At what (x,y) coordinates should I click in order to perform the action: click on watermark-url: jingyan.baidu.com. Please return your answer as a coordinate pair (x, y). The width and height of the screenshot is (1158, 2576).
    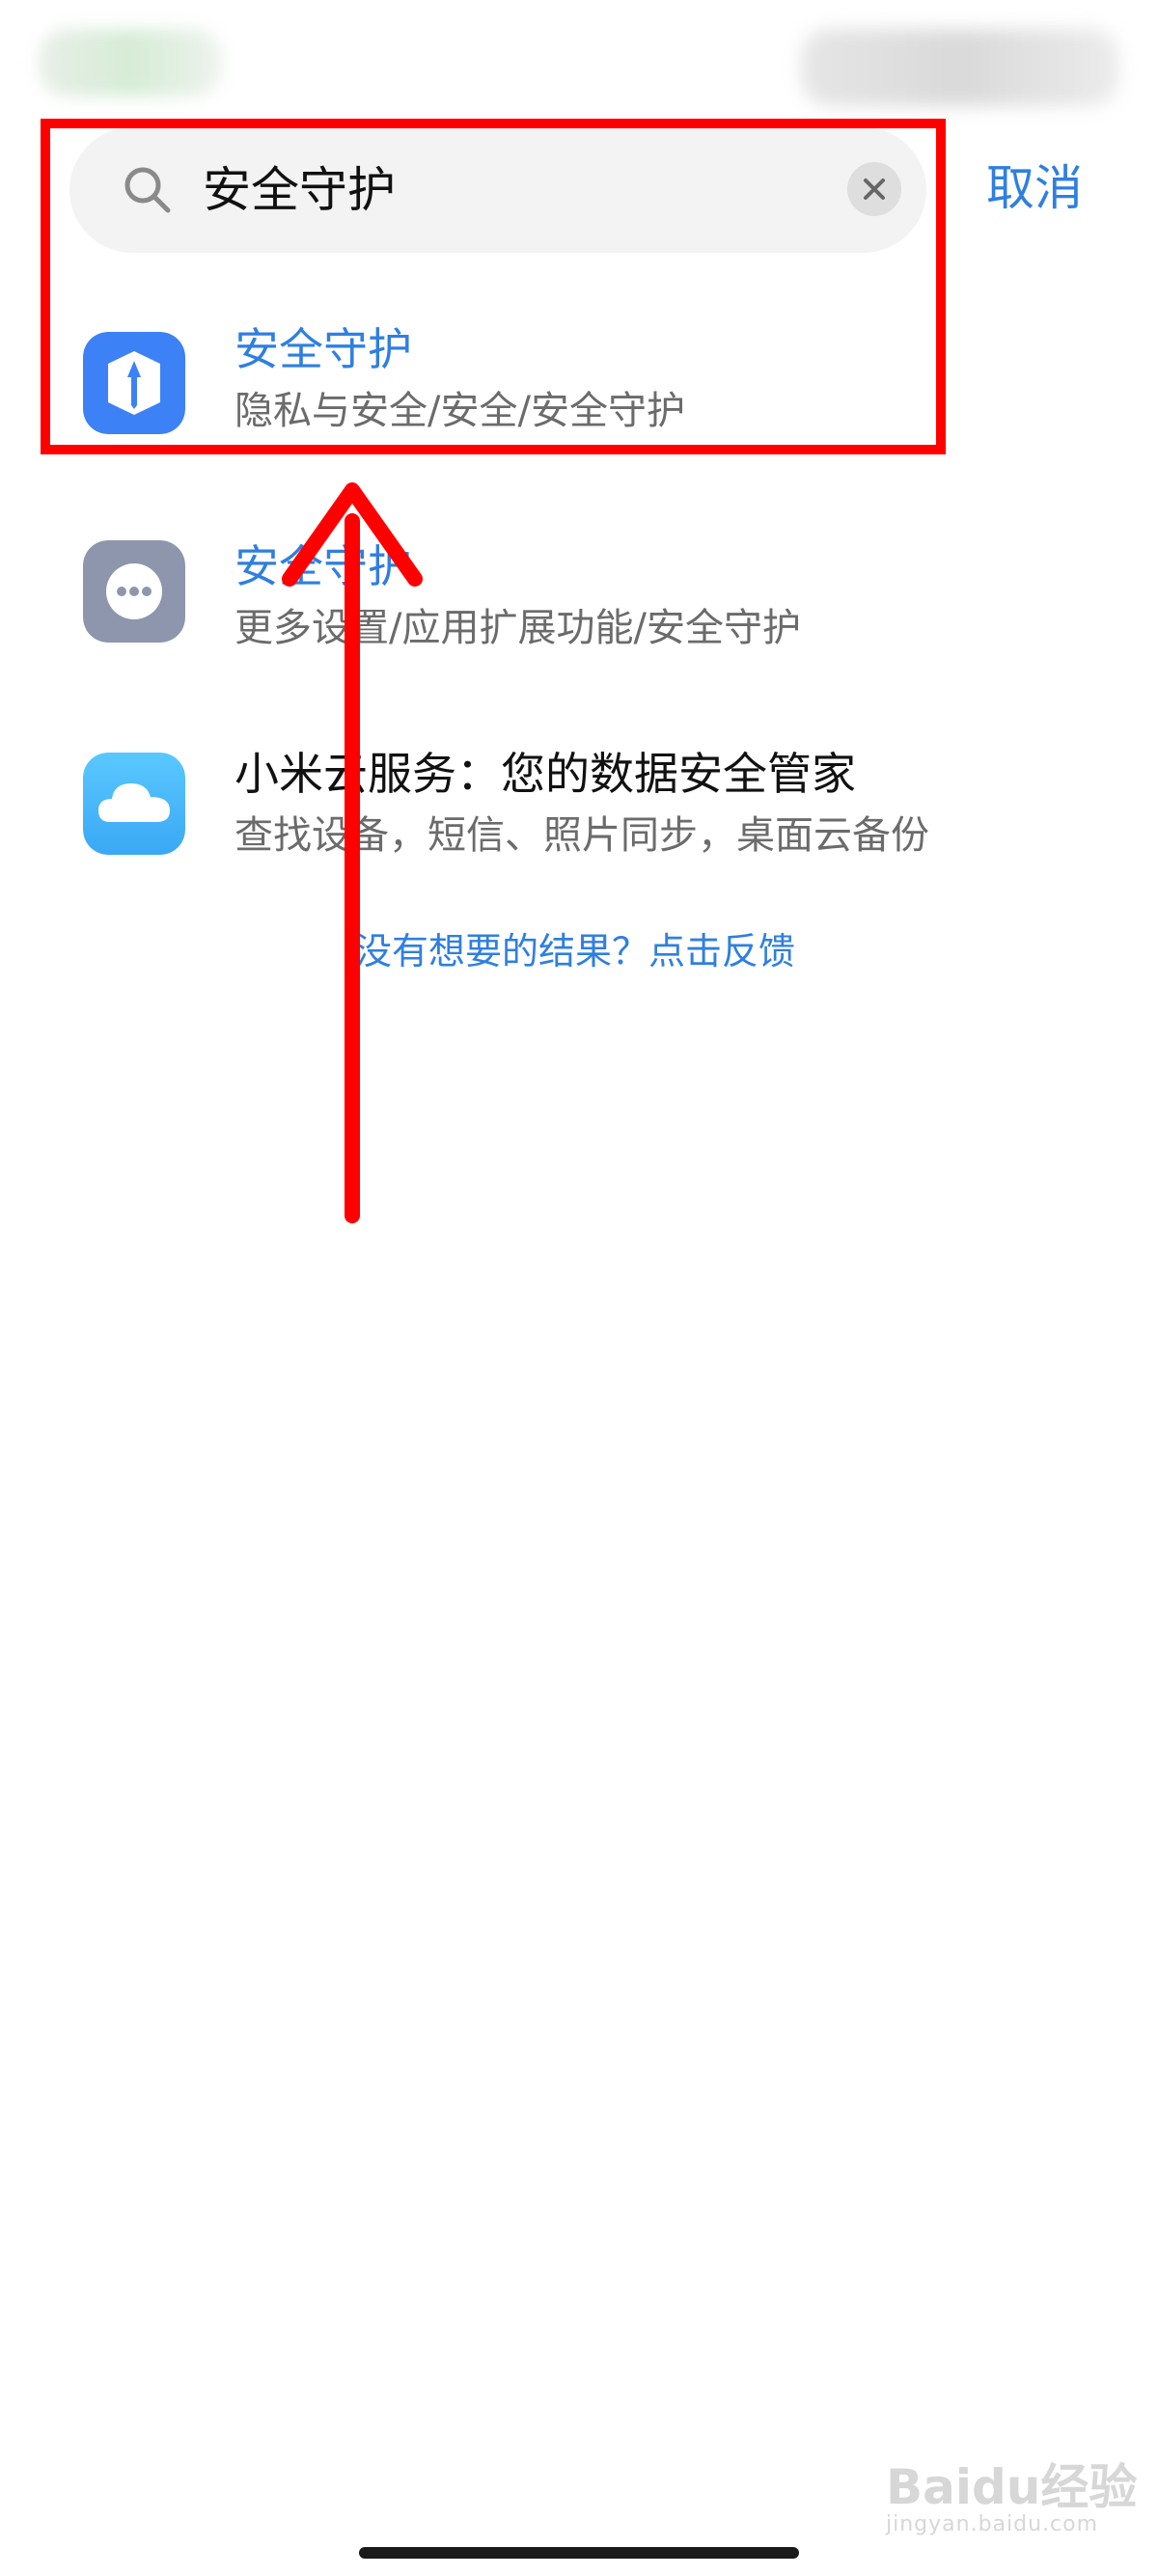
    Looking at the image, I should click on (992, 2524).